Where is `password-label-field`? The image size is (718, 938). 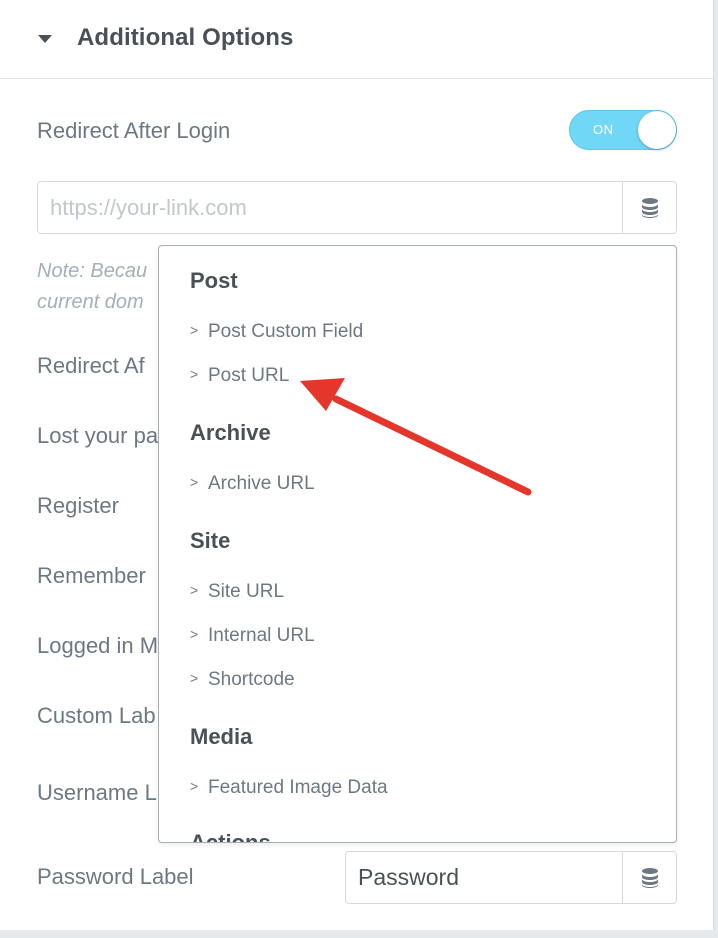 password-label-field is located at coordinates (511, 877).